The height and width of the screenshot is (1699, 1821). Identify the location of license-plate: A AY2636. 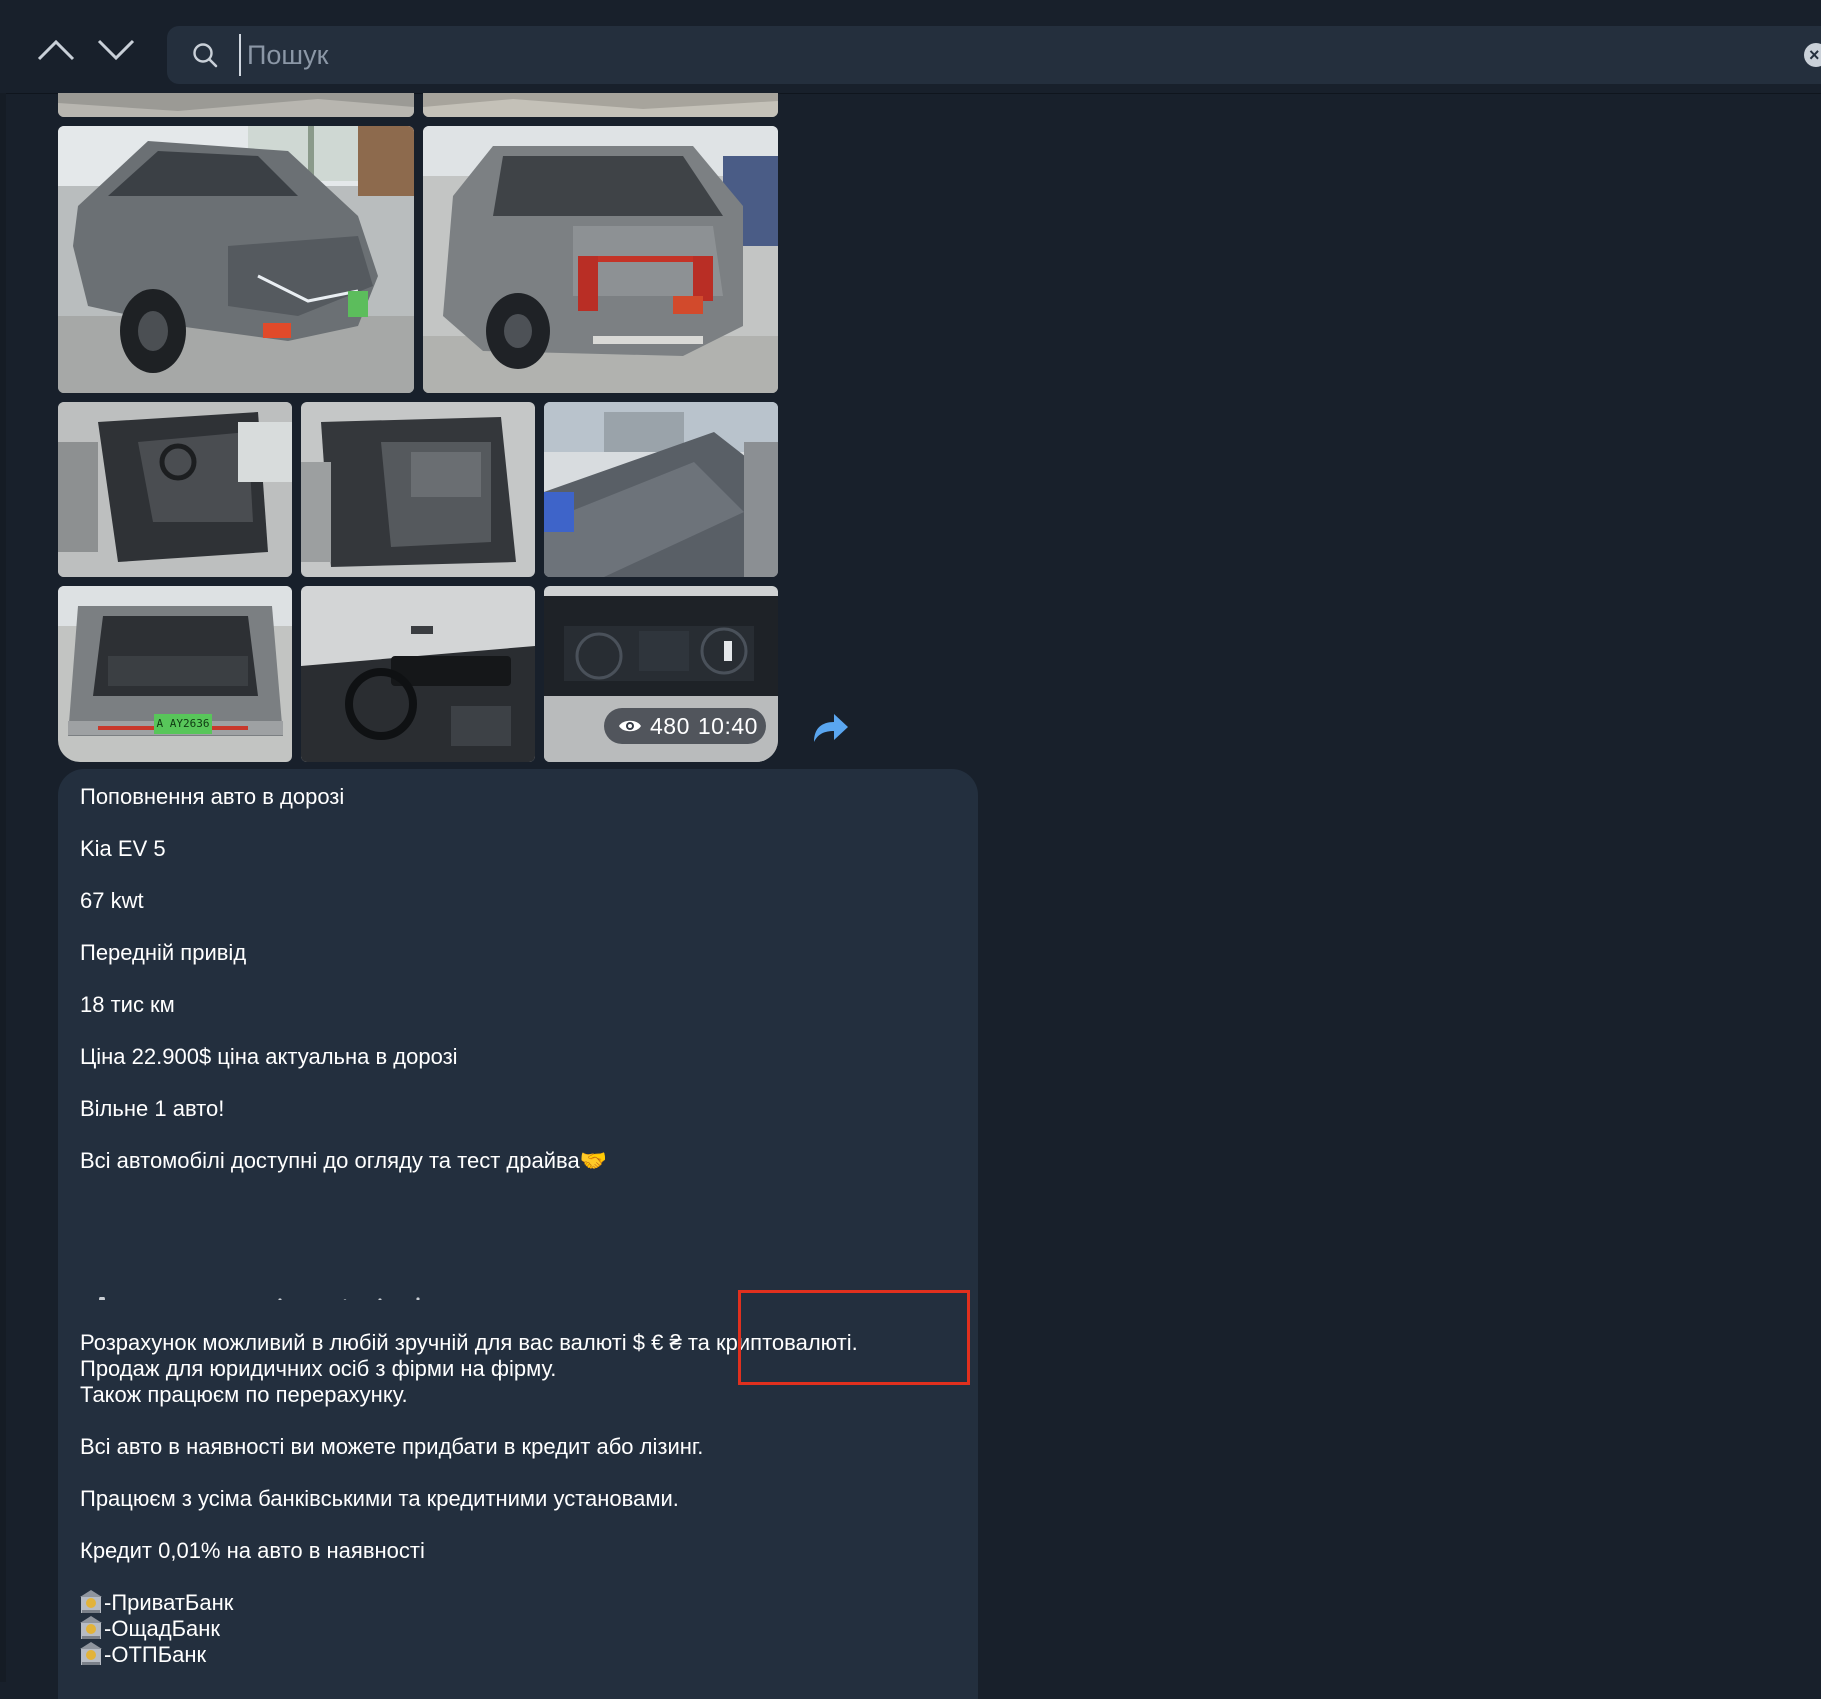
(183, 723).